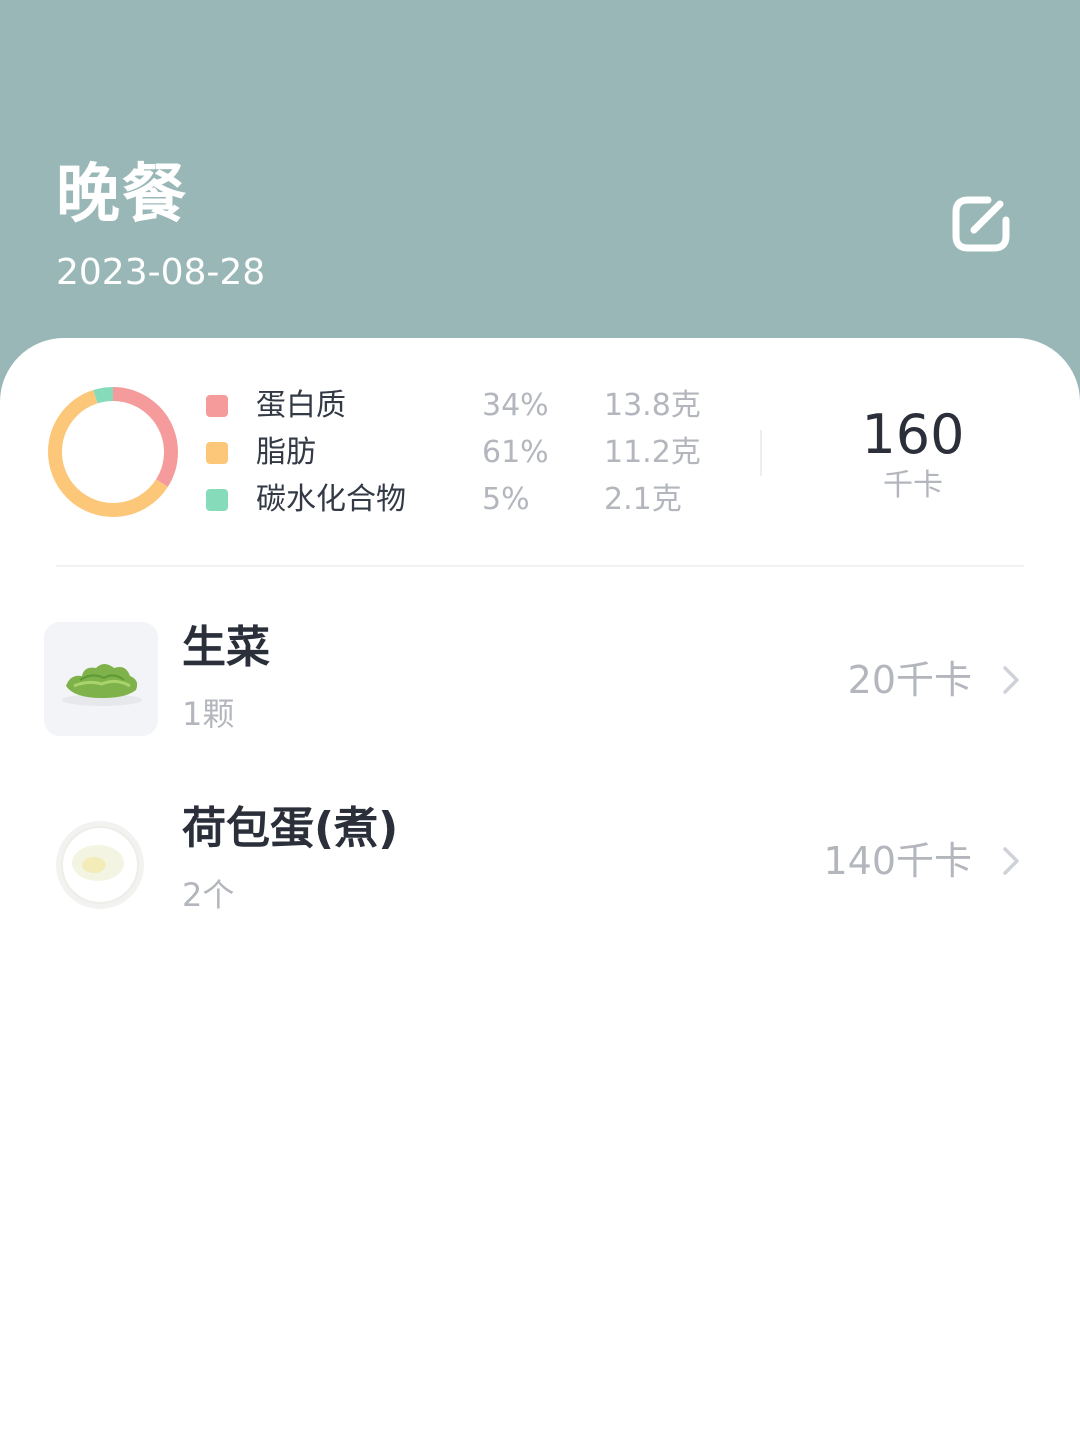 The height and width of the screenshot is (1440, 1080). Describe the element at coordinates (761, 453) in the screenshot. I see `vertical-divider` at that location.